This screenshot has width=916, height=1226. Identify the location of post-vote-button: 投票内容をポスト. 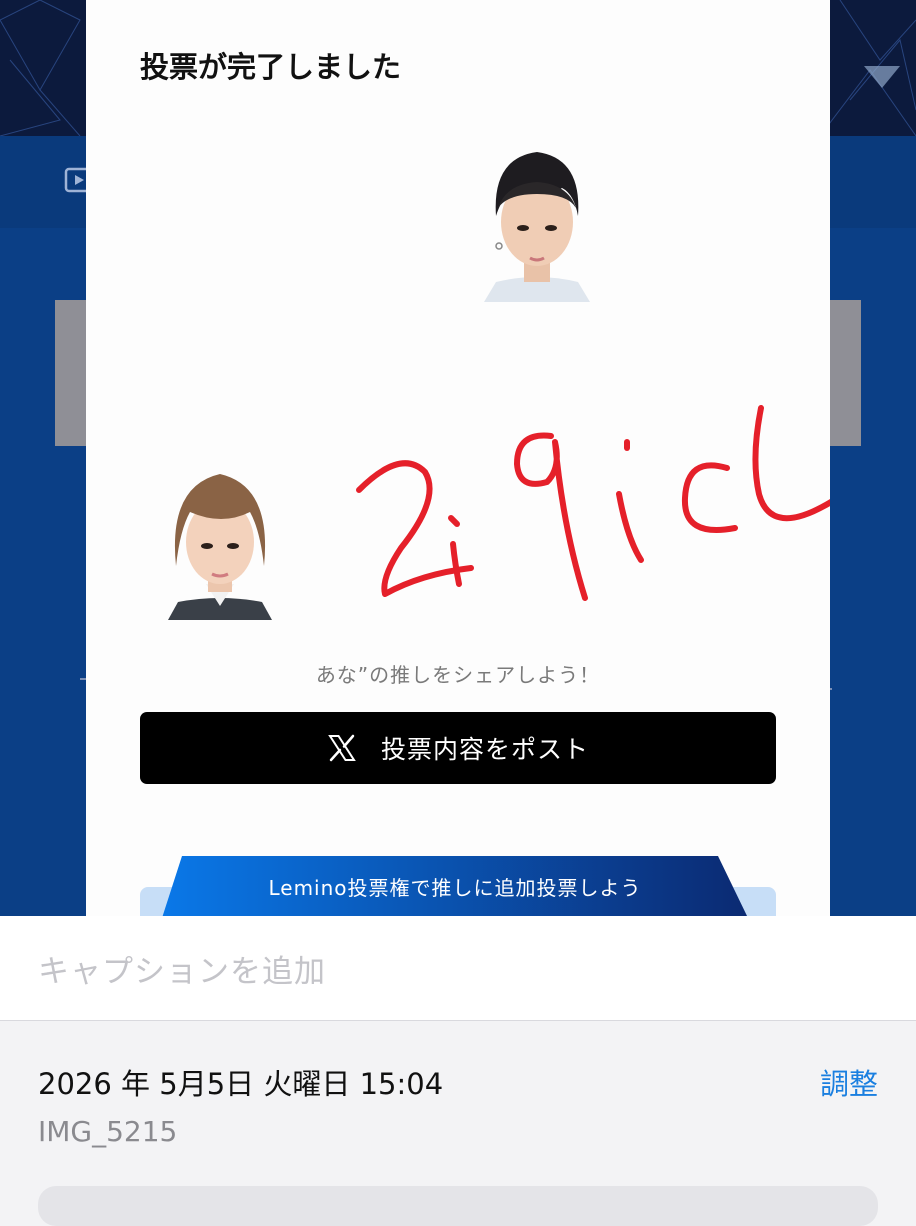
(458, 748).